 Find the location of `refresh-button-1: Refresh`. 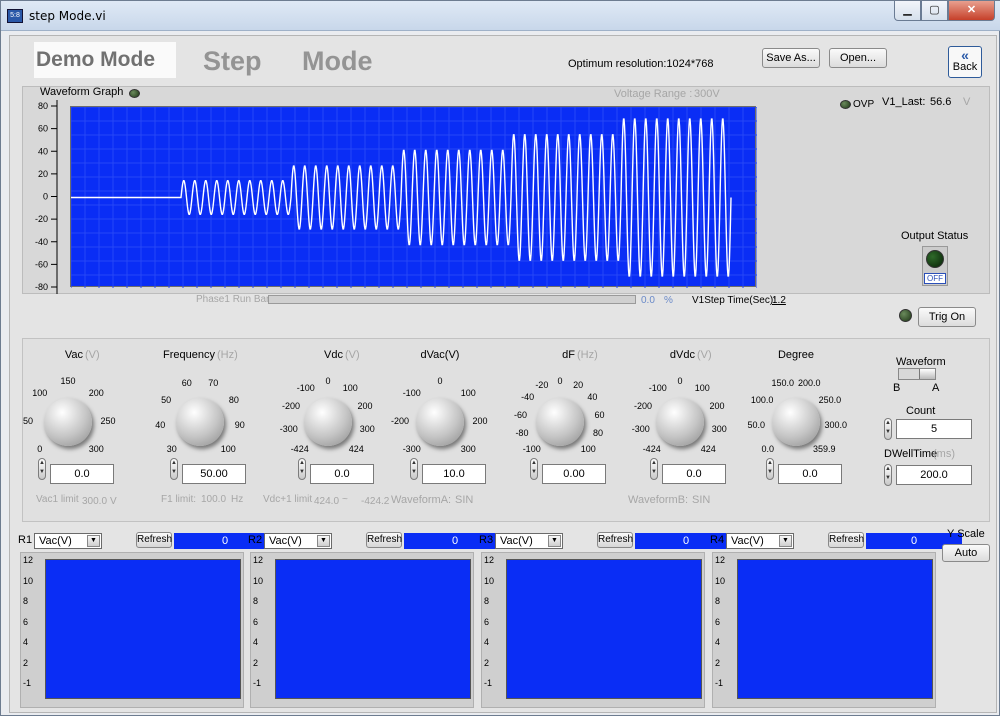

refresh-button-1: Refresh is located at coordinates (384, 540).